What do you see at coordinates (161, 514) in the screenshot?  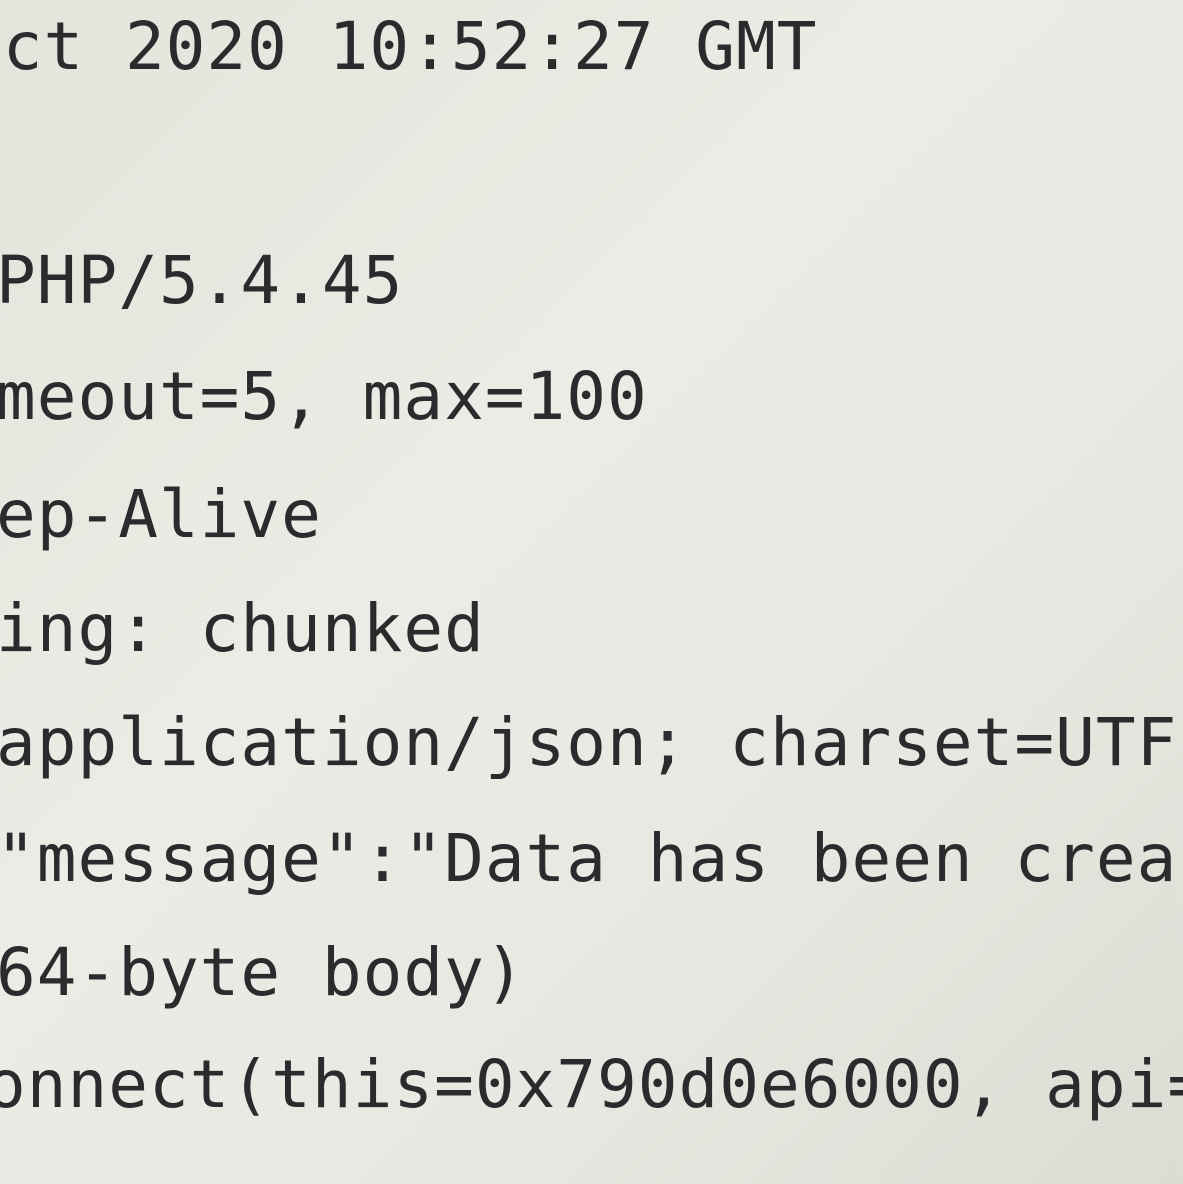 I see `connection-line: ep-Alive` at bounding box center [161, 514].